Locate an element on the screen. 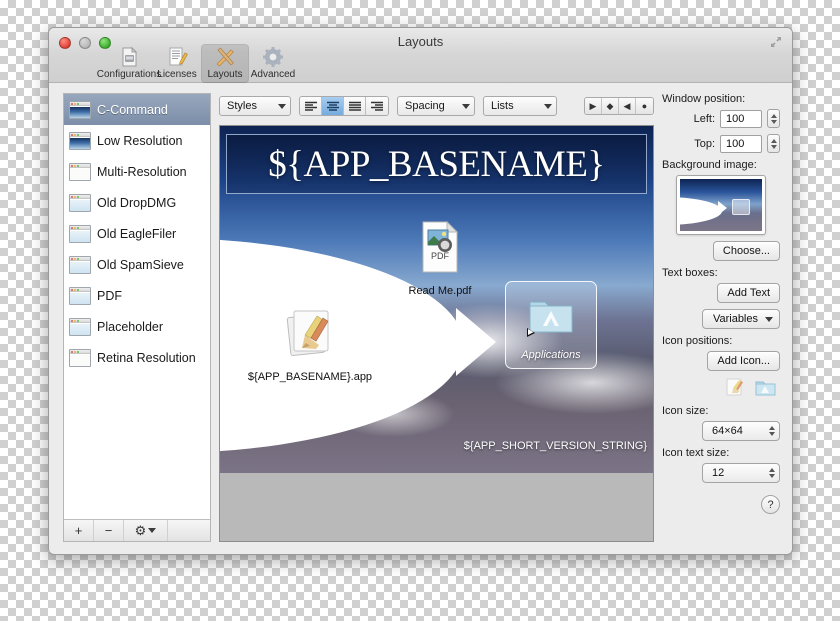  format-toolbar: Styles Spacing Lists ▶ ◆ ◀ ● is located at coordinates (436, 106).